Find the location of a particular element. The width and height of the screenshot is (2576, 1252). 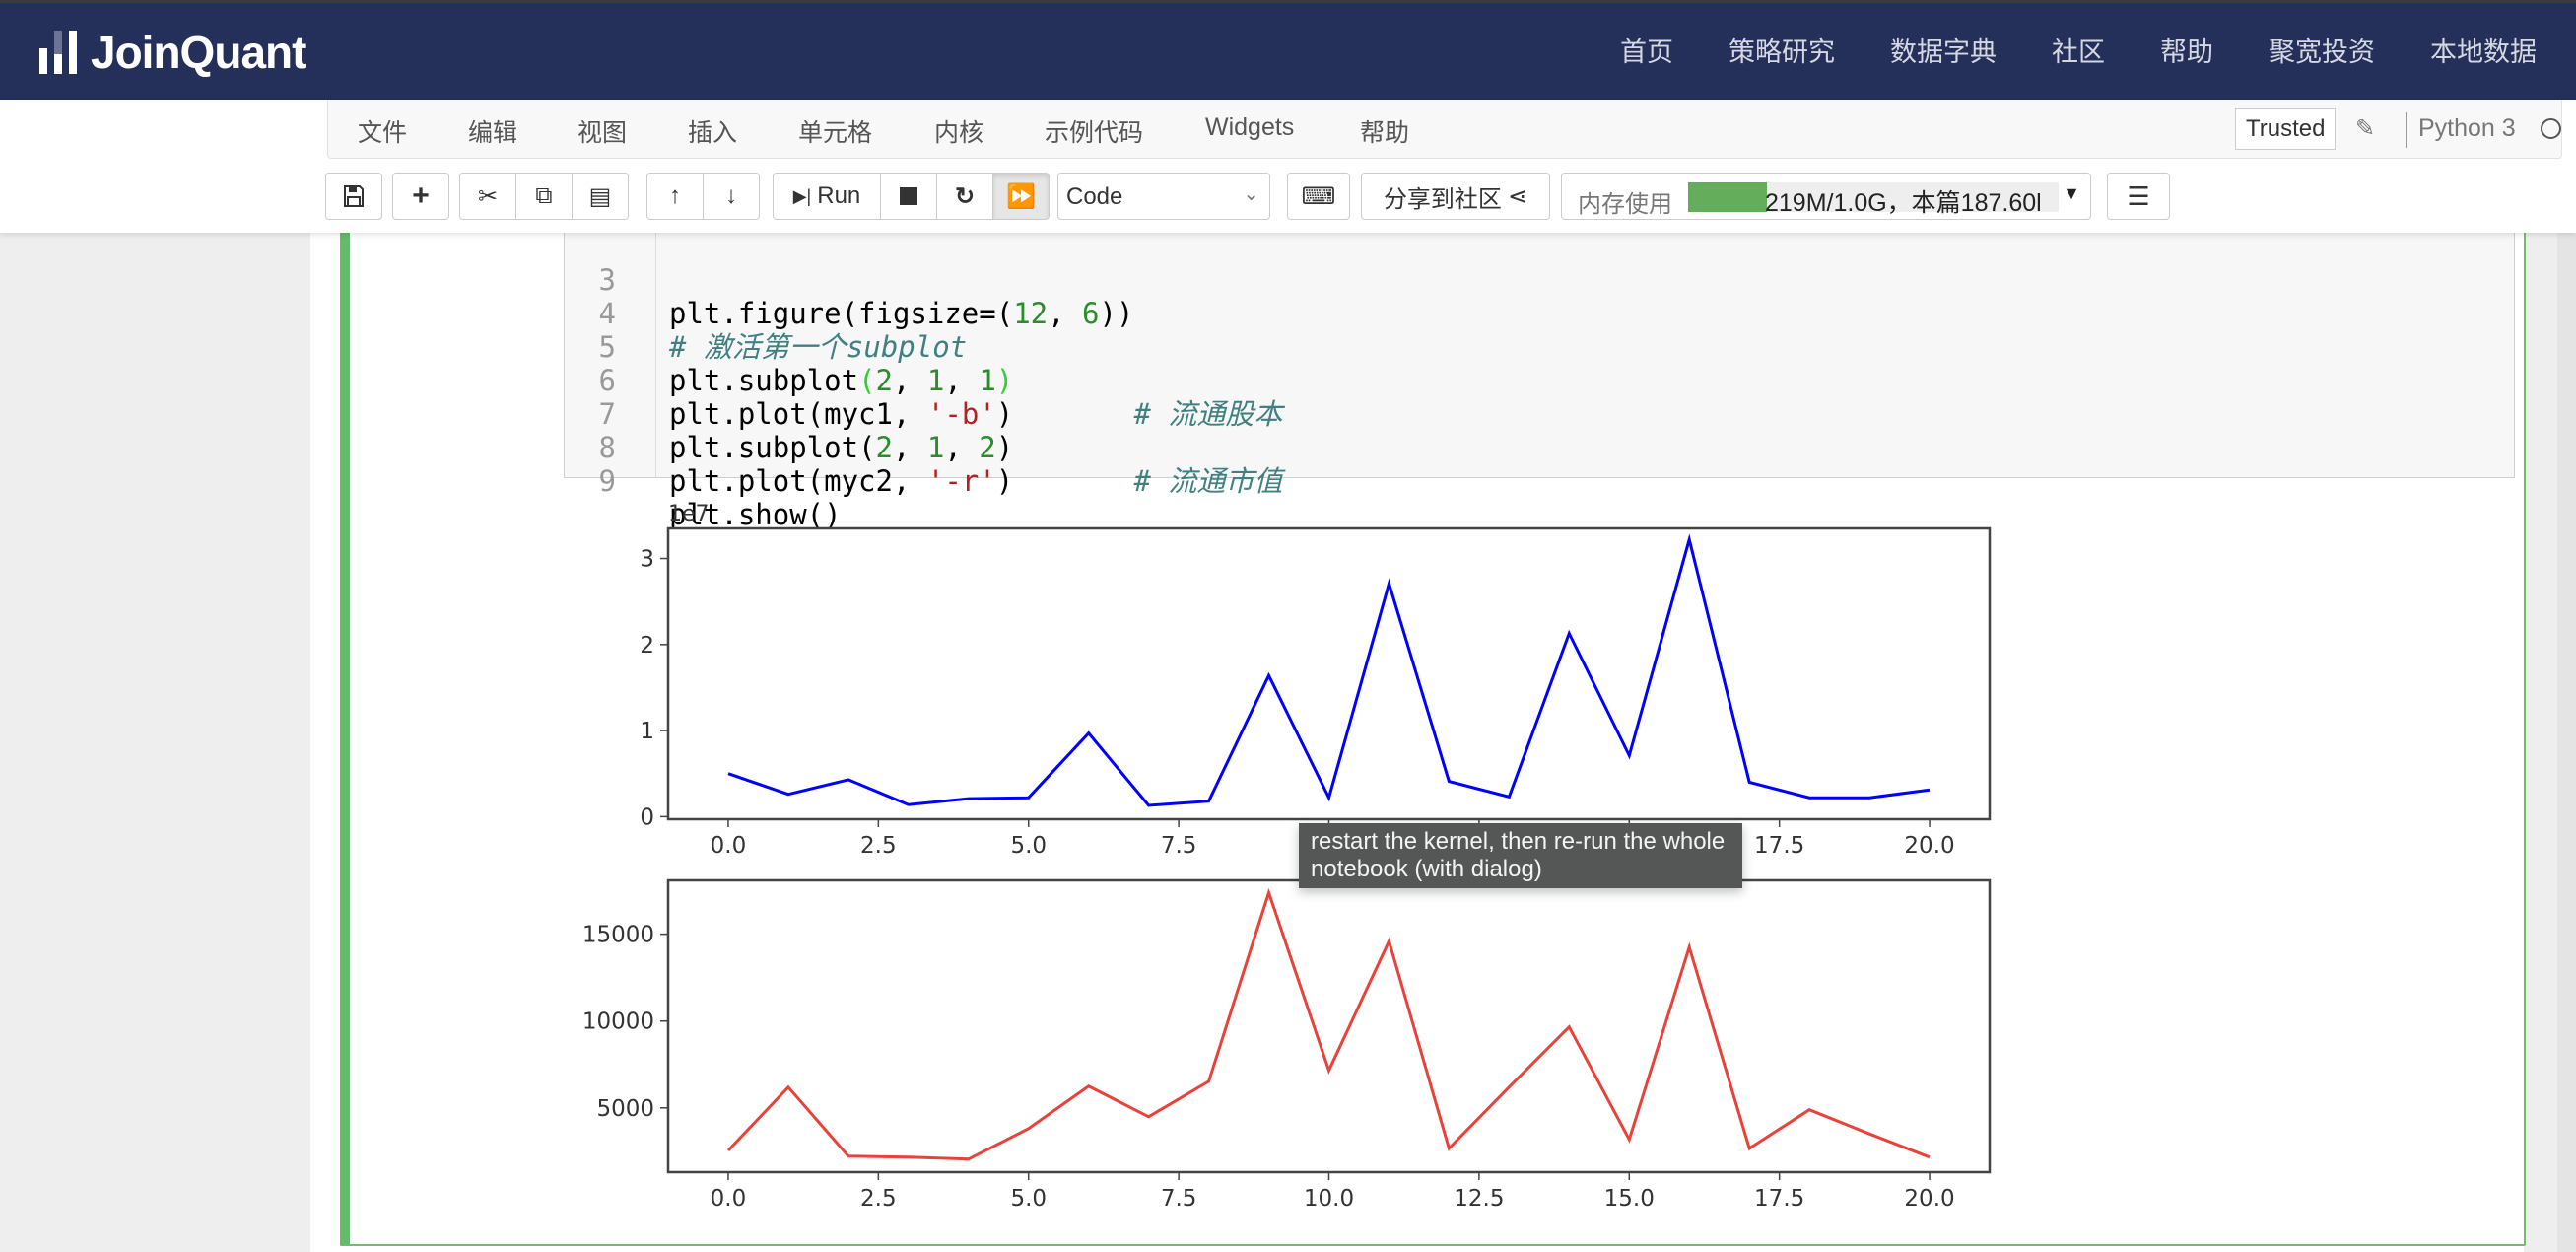

logo-bars-icon is located at coordinates (58, 52).